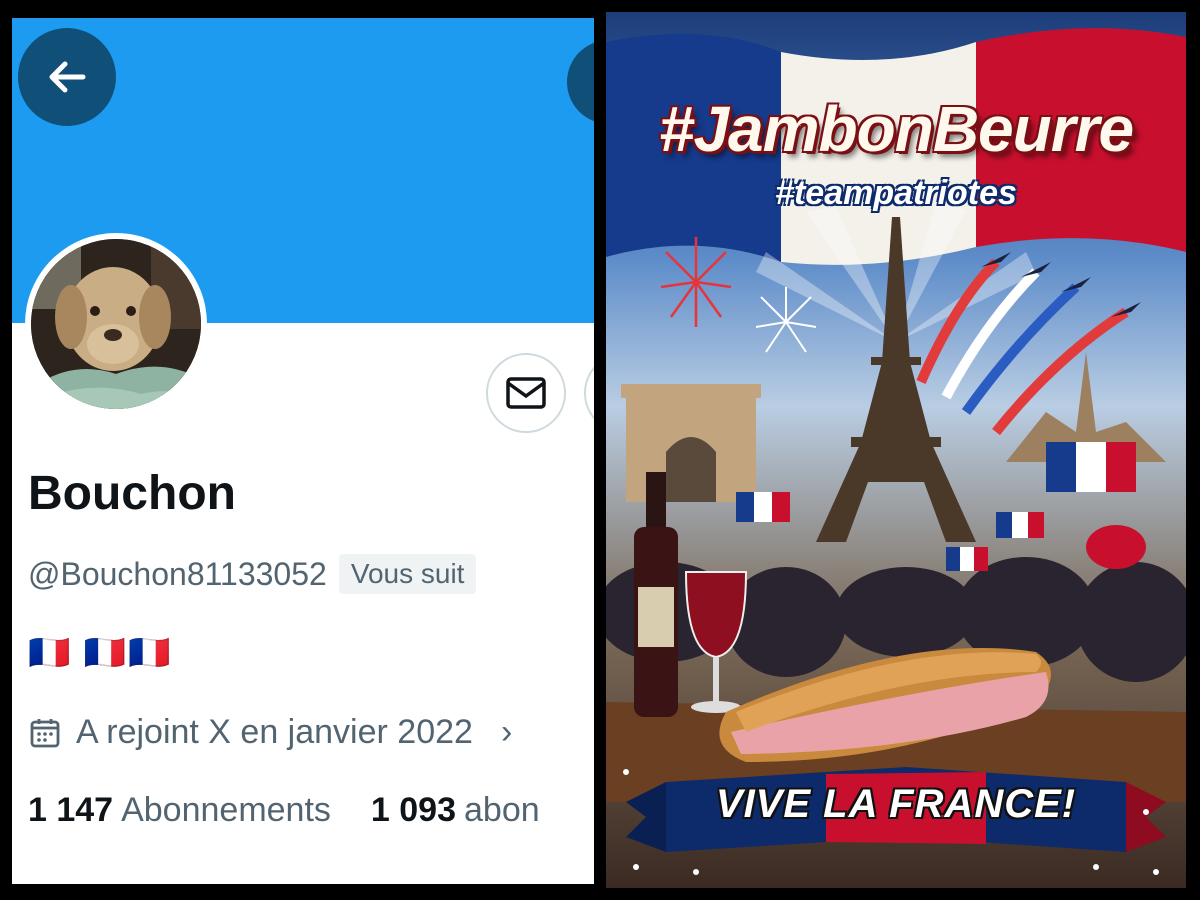 This screenshot has height=900, width=1200. I want to click on followers-count: 1 093, so click(413, 810).